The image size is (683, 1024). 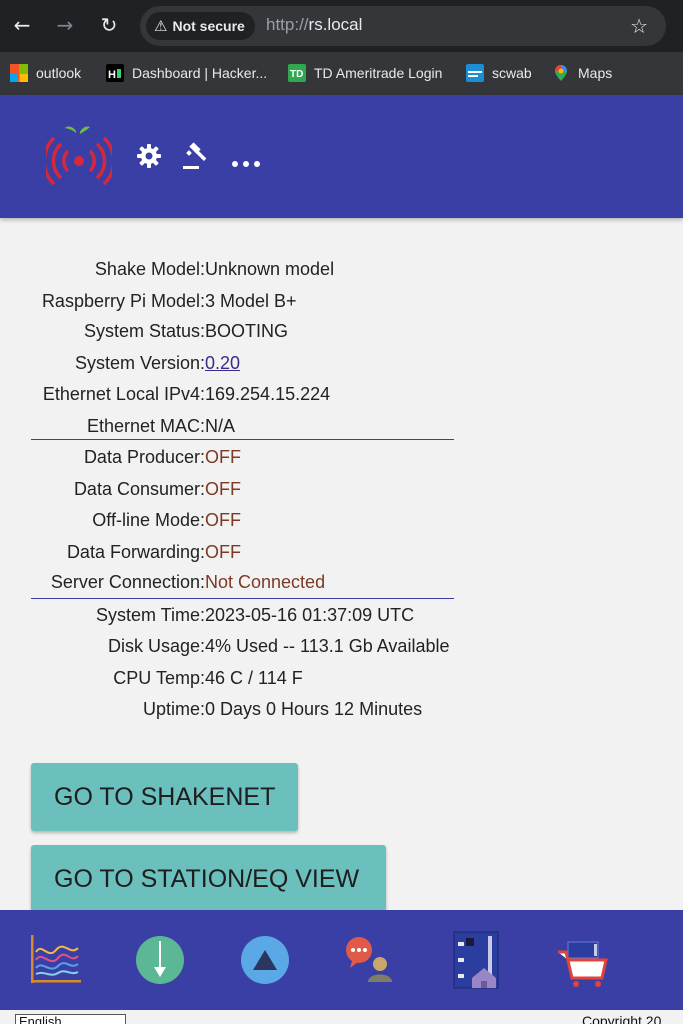 What do you see at coordinates (19, 73) in the screenshot?
I see `microsoft-icon` at bounding box center [19, 73].